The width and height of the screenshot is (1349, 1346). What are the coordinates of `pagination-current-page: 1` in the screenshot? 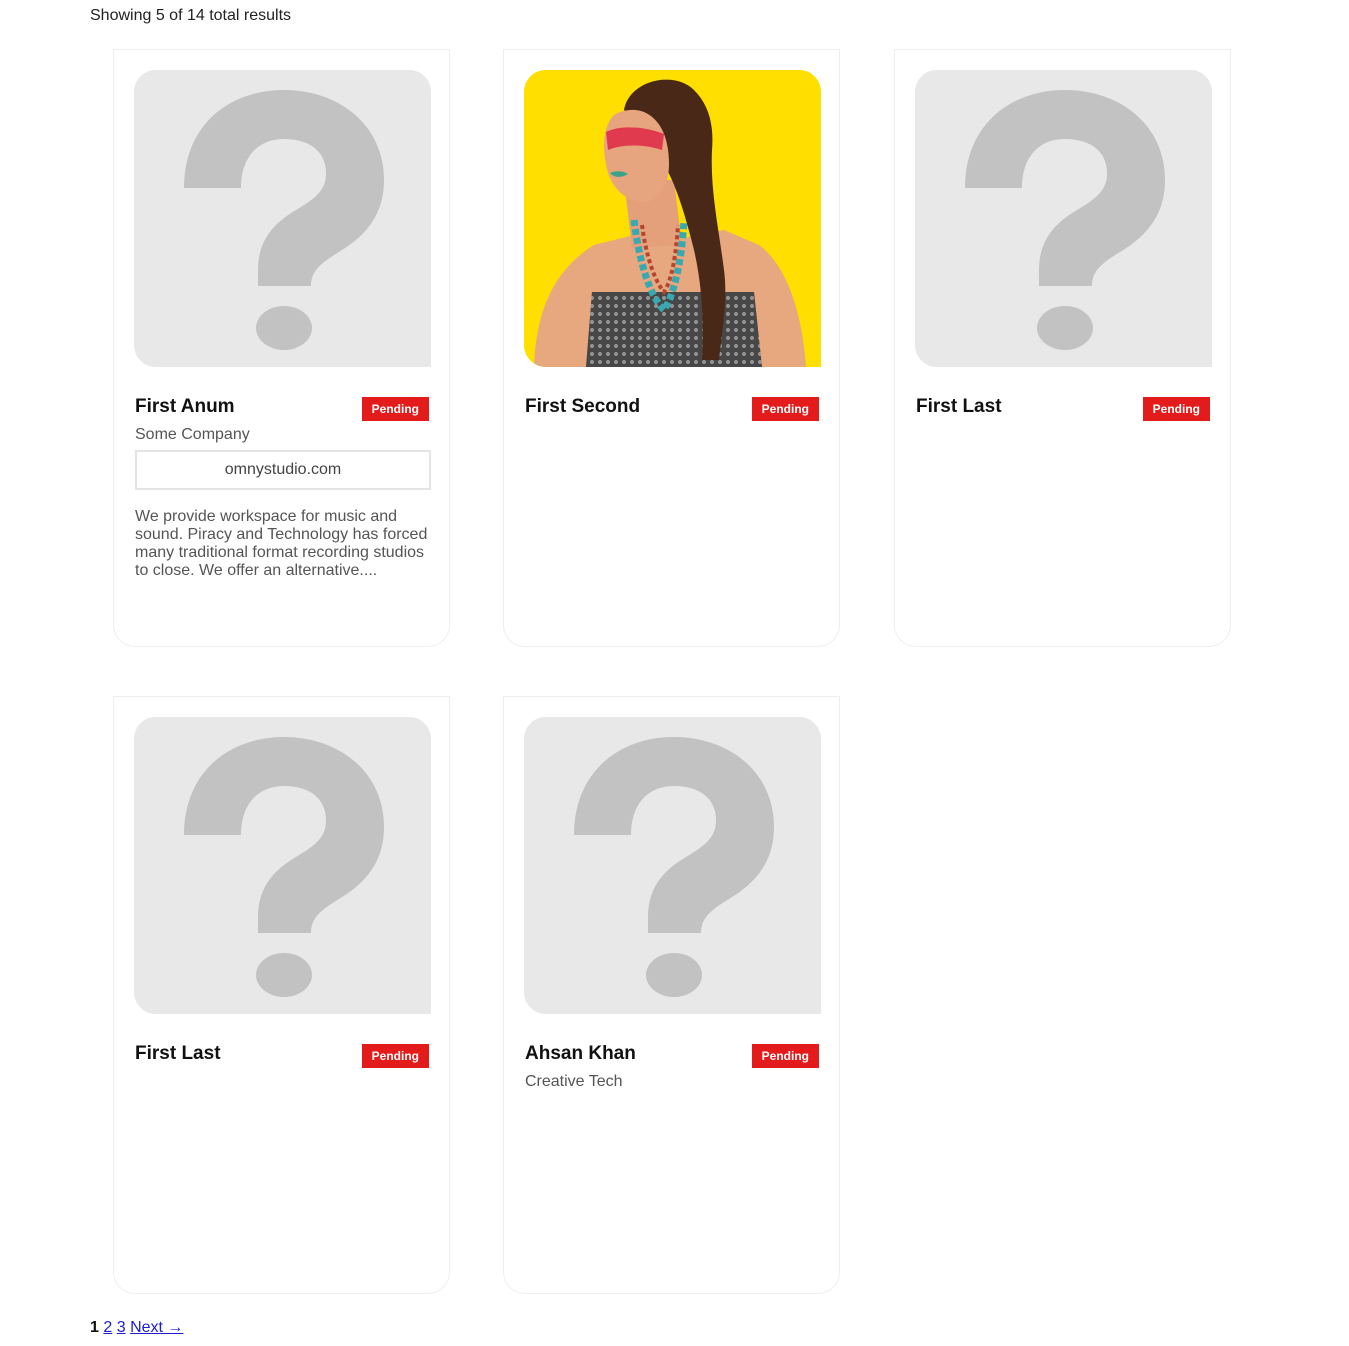 It's located at (94, 1327).